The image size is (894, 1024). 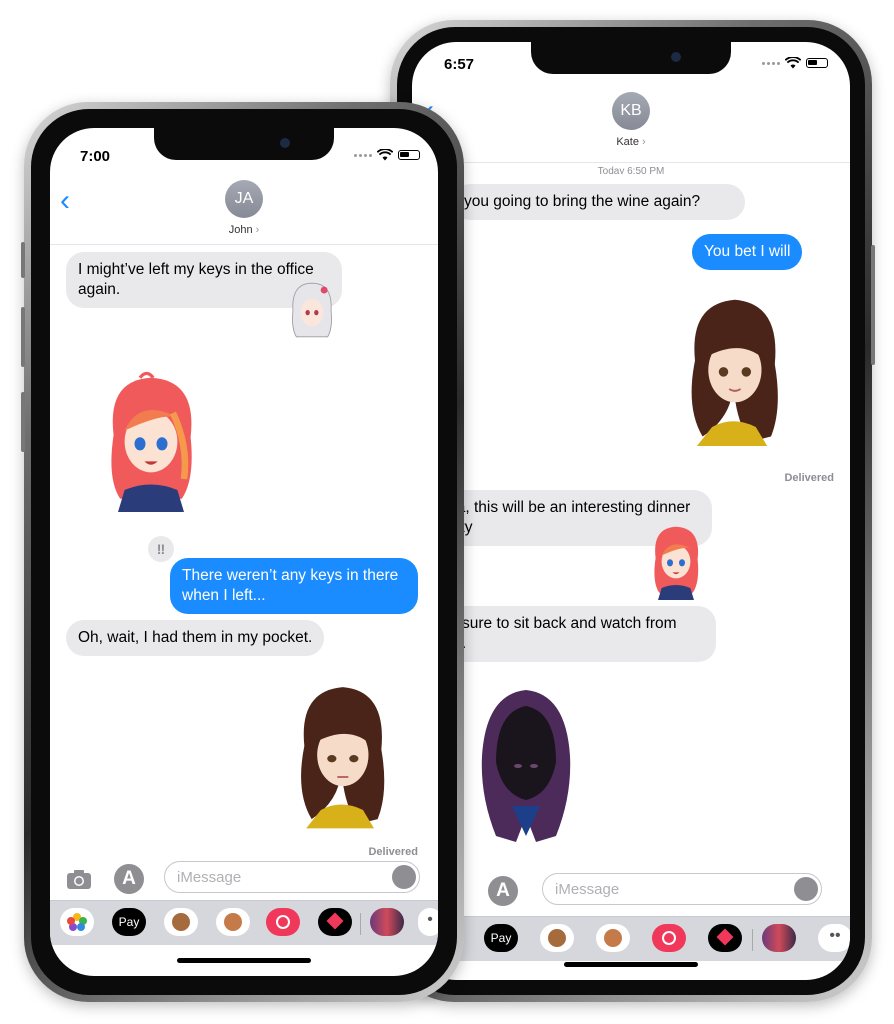 I want to click on message-bubble: Oh, wait, I had them in my pocket., so click(x=195, y=638).